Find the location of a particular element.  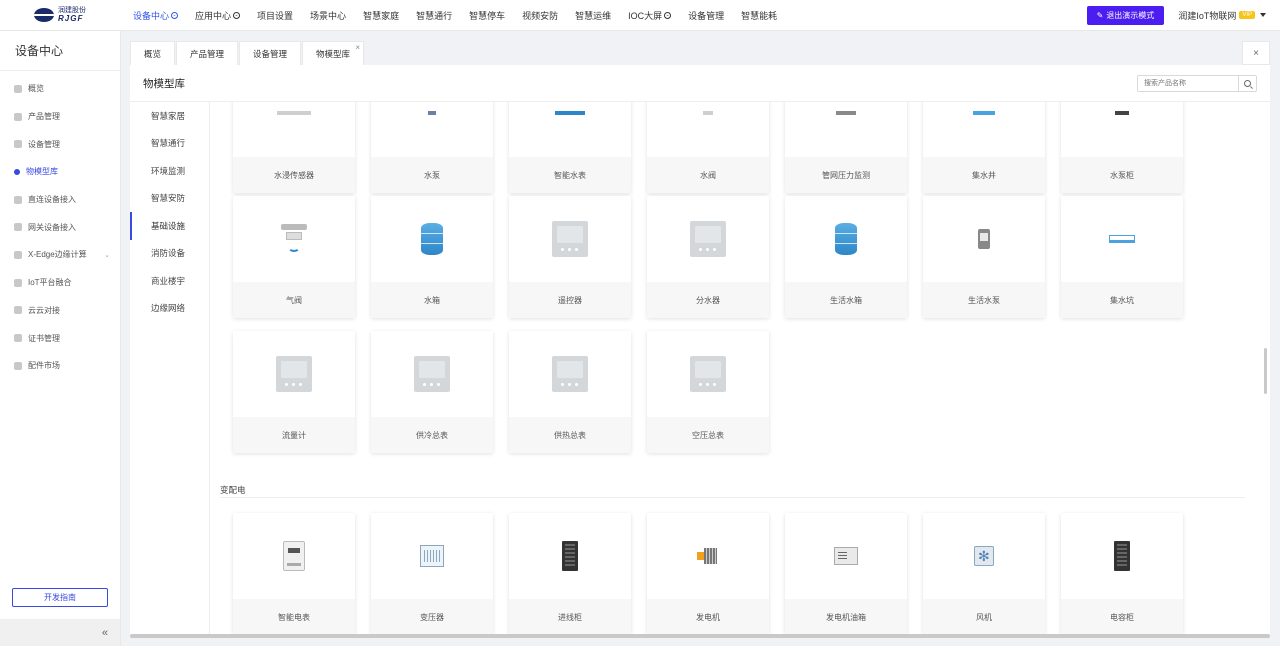

sidebar-item-5: 网关设备接入 is located at coordinates (60, 227).